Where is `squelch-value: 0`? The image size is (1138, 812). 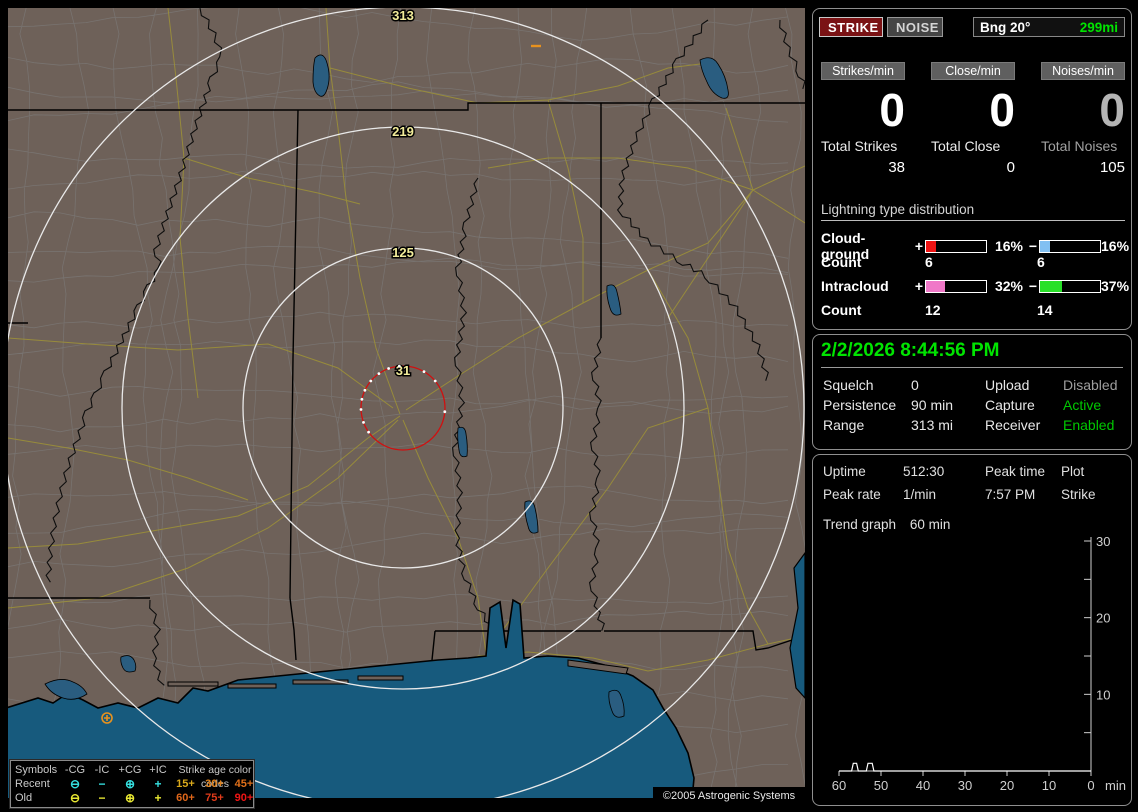 squelch-value: 0 is located at coordinates (915, 385).